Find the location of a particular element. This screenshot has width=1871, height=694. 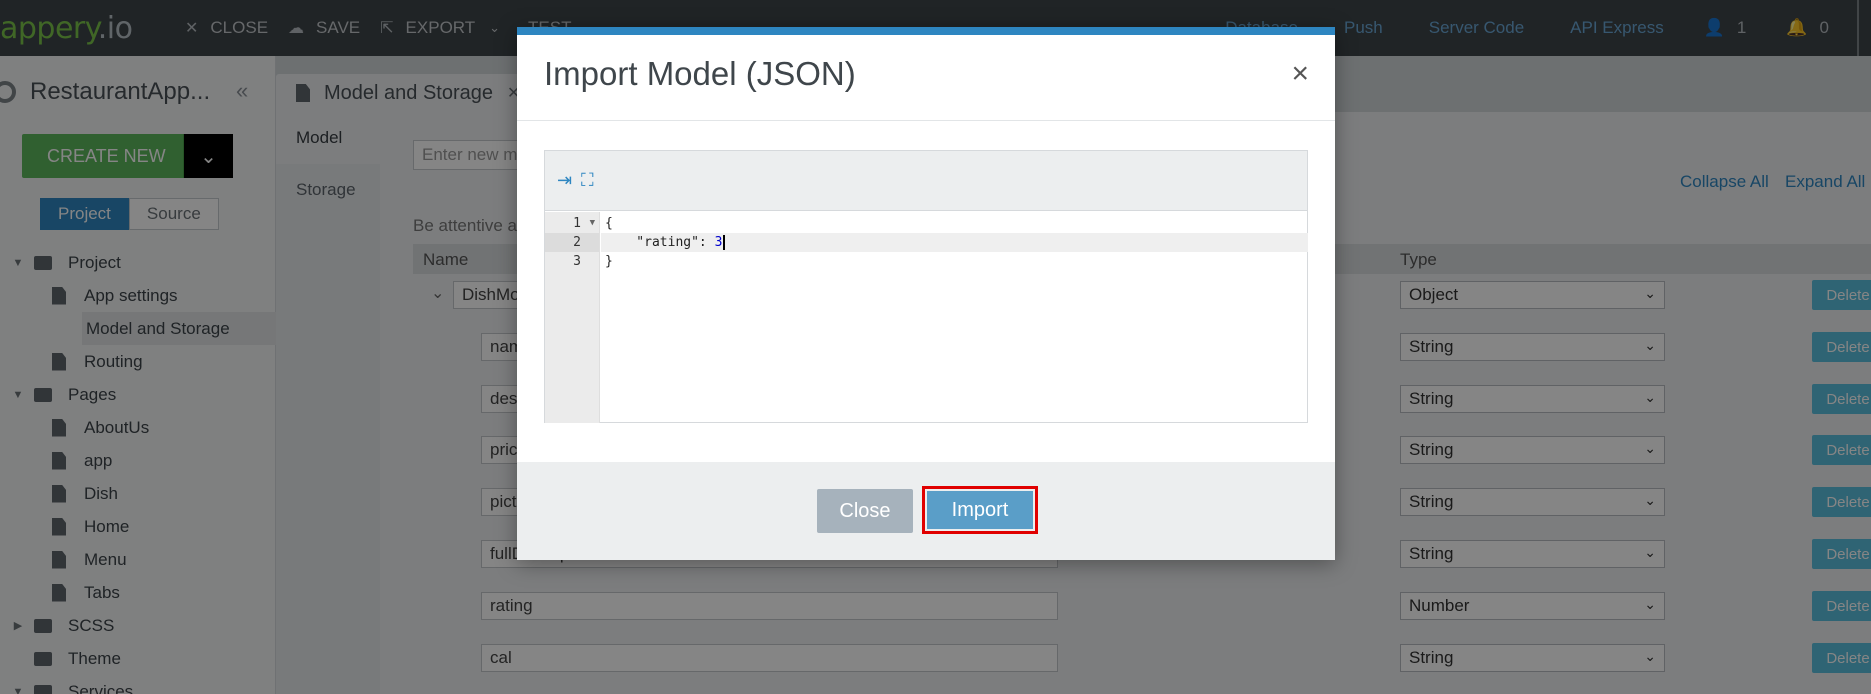

format-code-icon: ⇥ is located at coordinates (564, 180).